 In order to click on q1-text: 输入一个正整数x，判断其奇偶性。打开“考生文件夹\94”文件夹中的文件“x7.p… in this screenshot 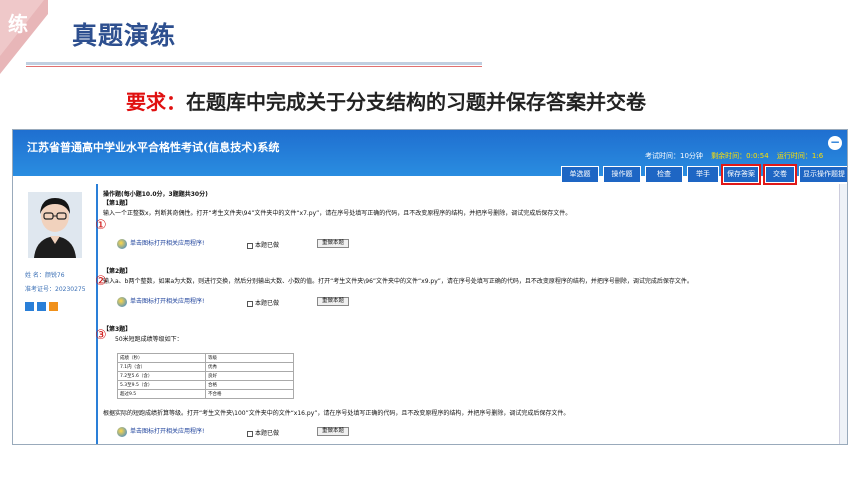, I will do `click(337, 213)`.